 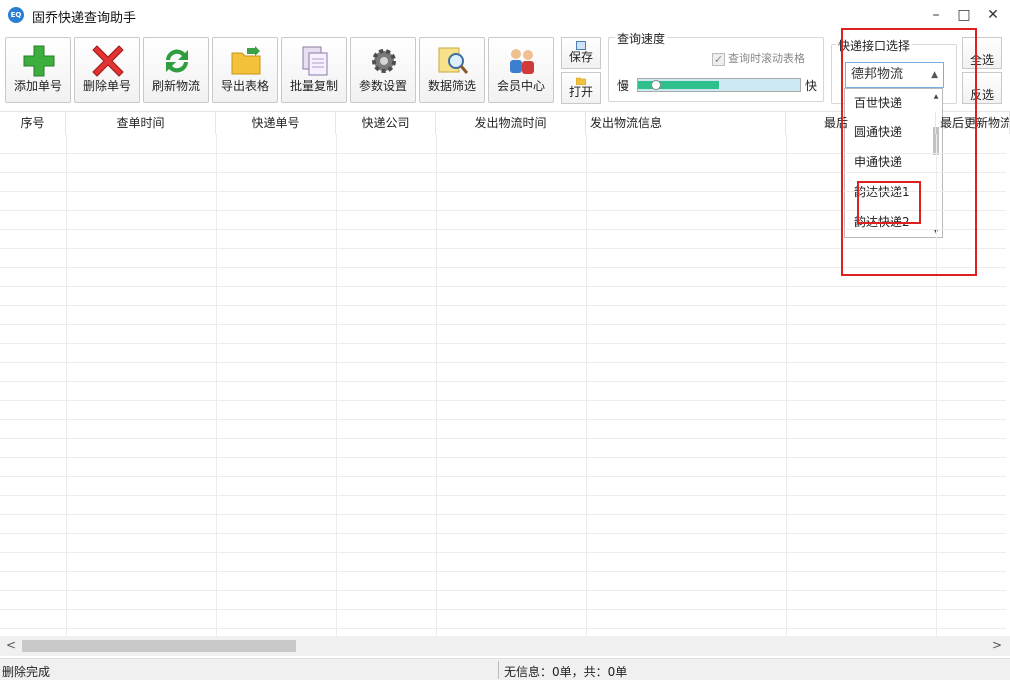 What do you see at coordinates (26, 672) in the screenshot?
I see `status-message: 删除完成` at bounding box center [26, 672].